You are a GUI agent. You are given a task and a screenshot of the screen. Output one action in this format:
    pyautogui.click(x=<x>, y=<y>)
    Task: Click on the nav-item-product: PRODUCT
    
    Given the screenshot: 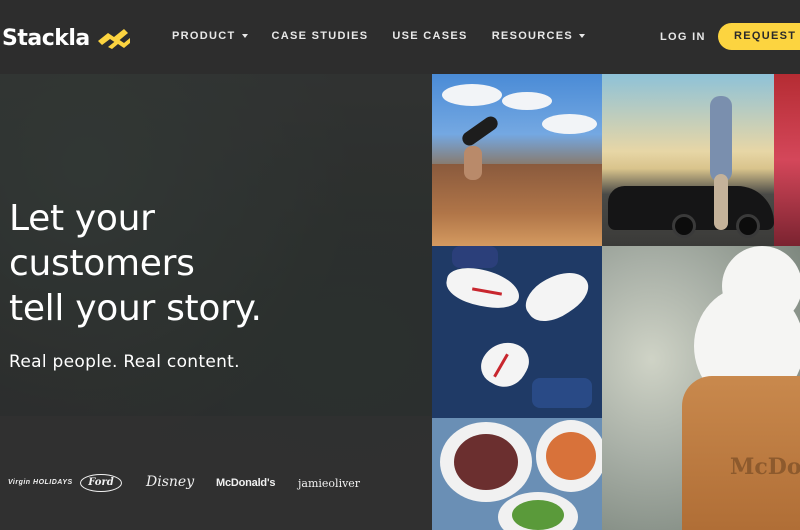 What is the action you would take?
    pyautogui.click(x=210, y=36)
    